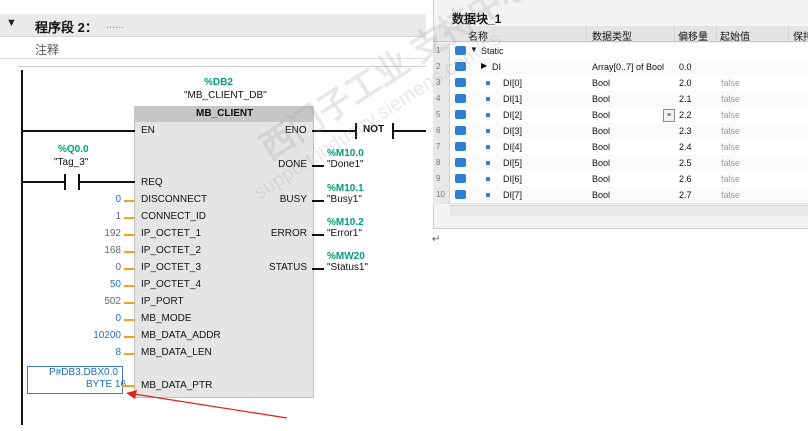 This screenshot has width=808, height=431. What do you see at coordinates (685, 195) in the screenshot?
I see `cell-offset: 2.7` at bounding box center [685, 195].